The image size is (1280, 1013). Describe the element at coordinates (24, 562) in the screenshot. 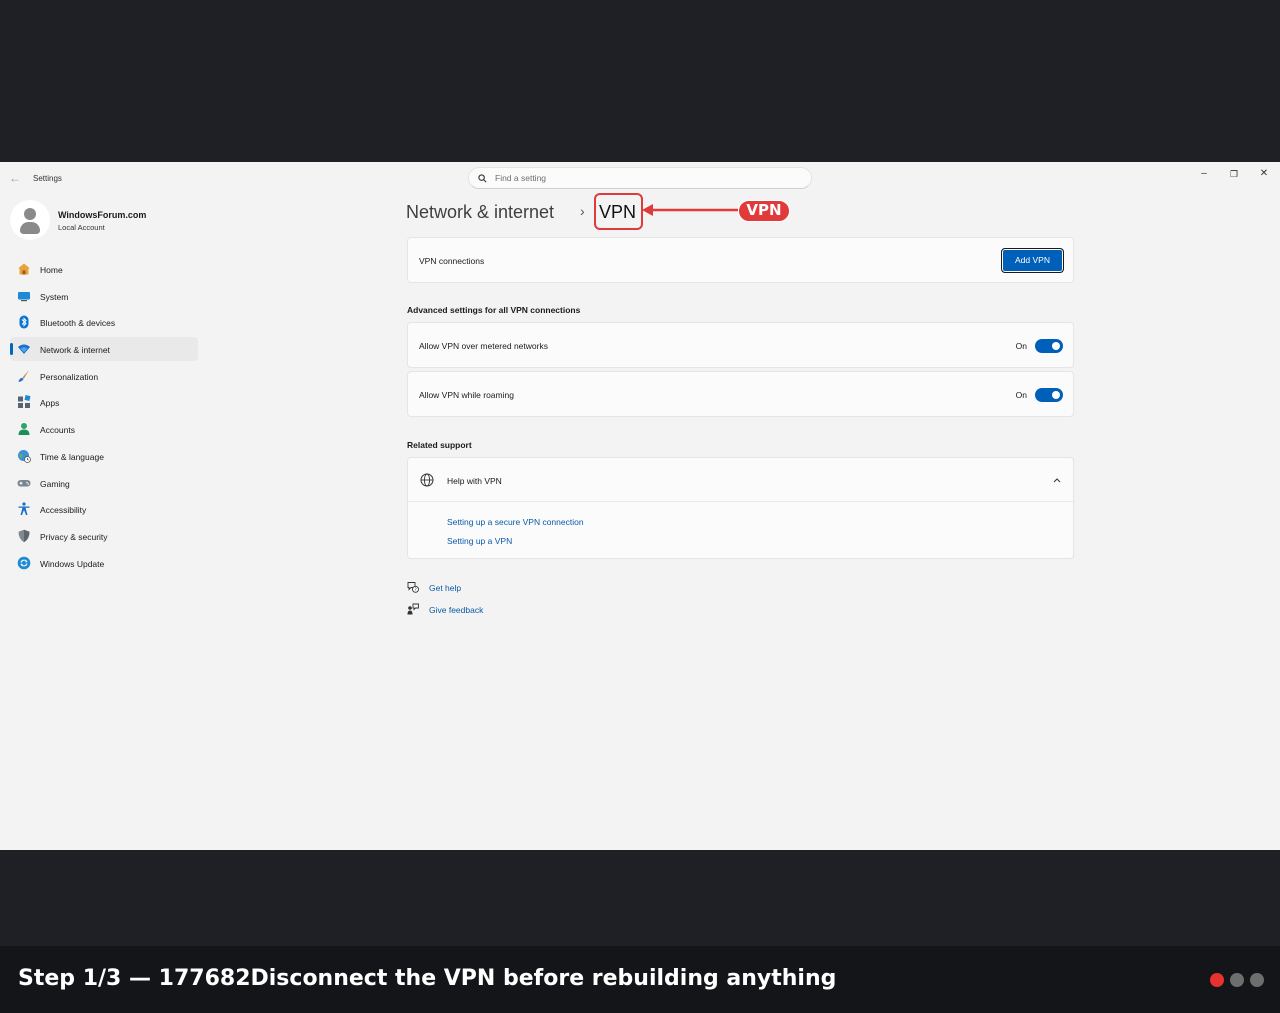

I see `update-icon` at that location.